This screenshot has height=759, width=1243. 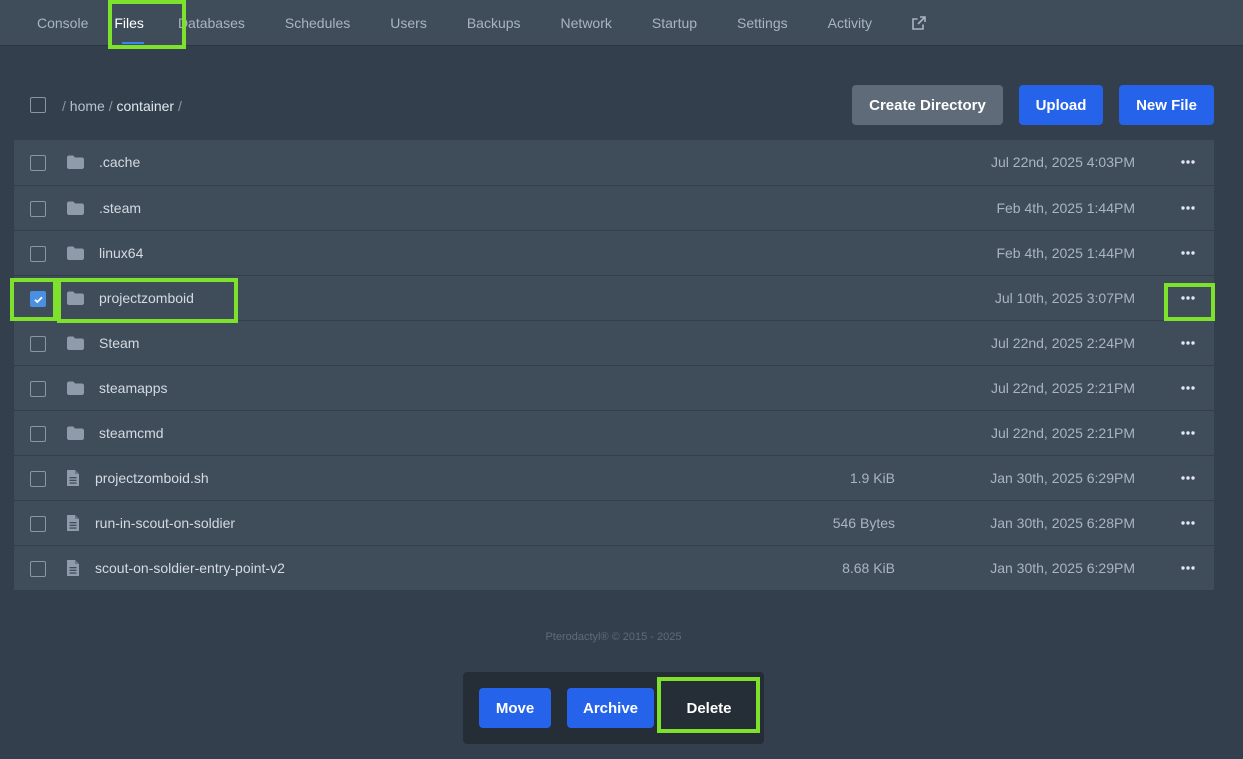 What do you see at coordinates (1166, 105) in the screenshot?
I see `new-file-button: New File` at bounding box center [1166, 105].